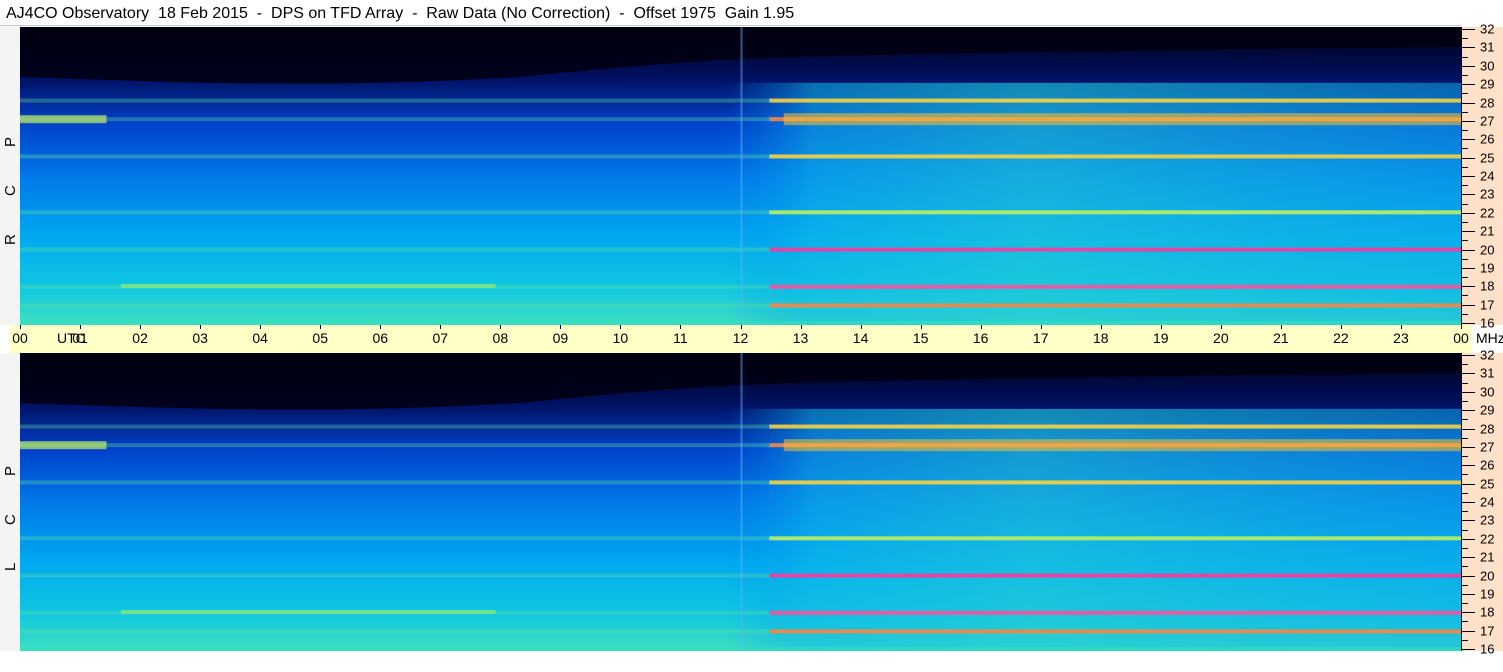 The height and width of the screenshot is (672, 1503). Describe the element at coordinates (1482, 176) in the screenshot. I see `rcp-frequency-scale: 32 31 30 29 28 27 26 25 24 23 22 21 20 19 18 17 16` at that location.